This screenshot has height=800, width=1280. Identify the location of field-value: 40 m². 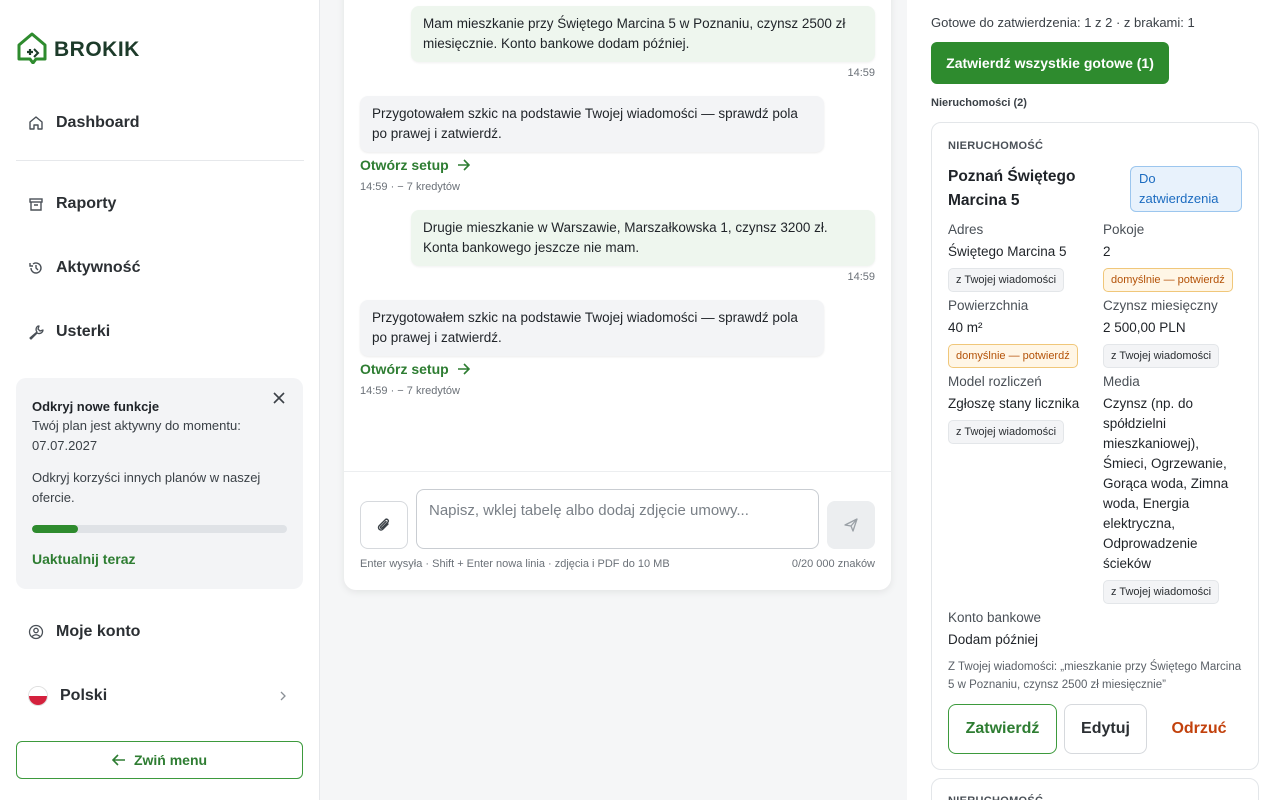
(965, 327).